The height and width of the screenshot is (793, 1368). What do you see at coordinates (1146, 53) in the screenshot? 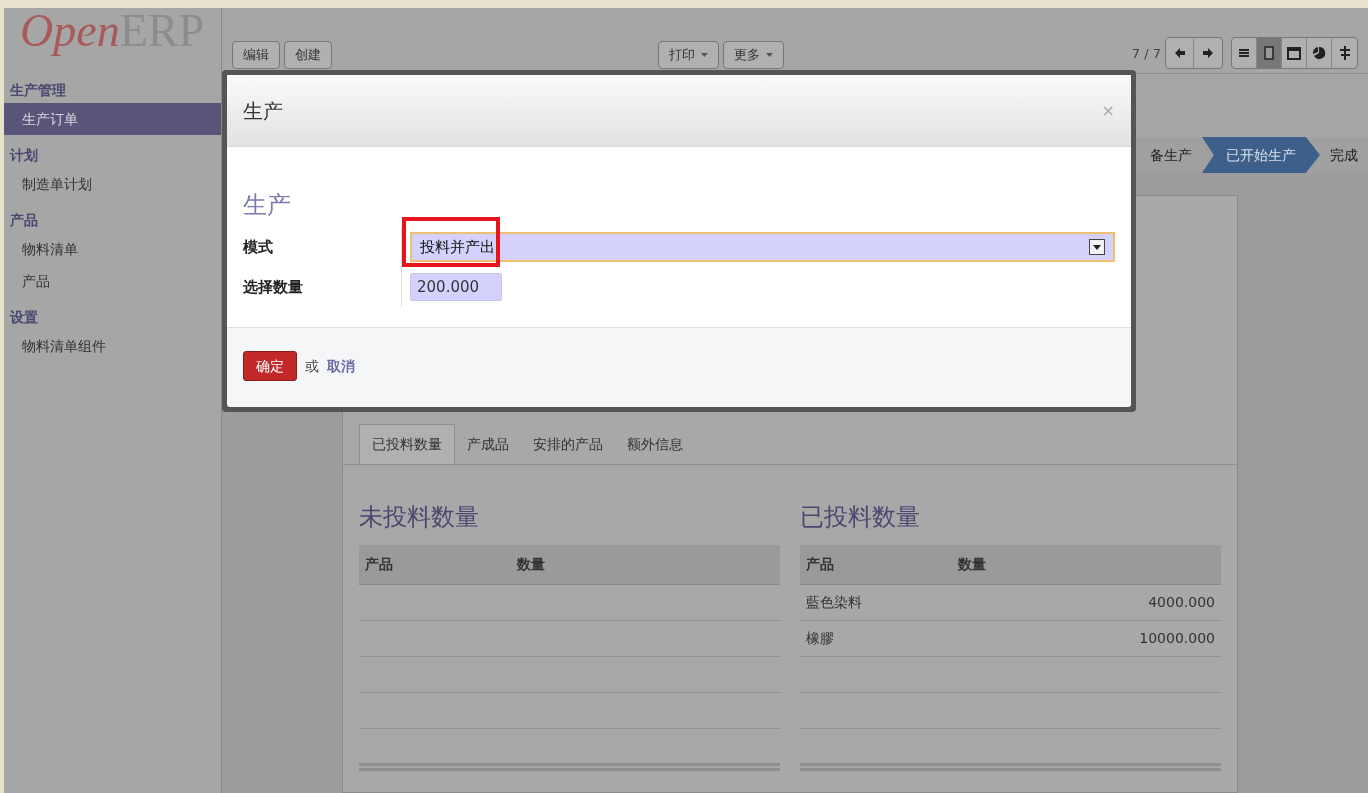
I see `pager-text: 7 / 7` at bounding box center [1146, 53].